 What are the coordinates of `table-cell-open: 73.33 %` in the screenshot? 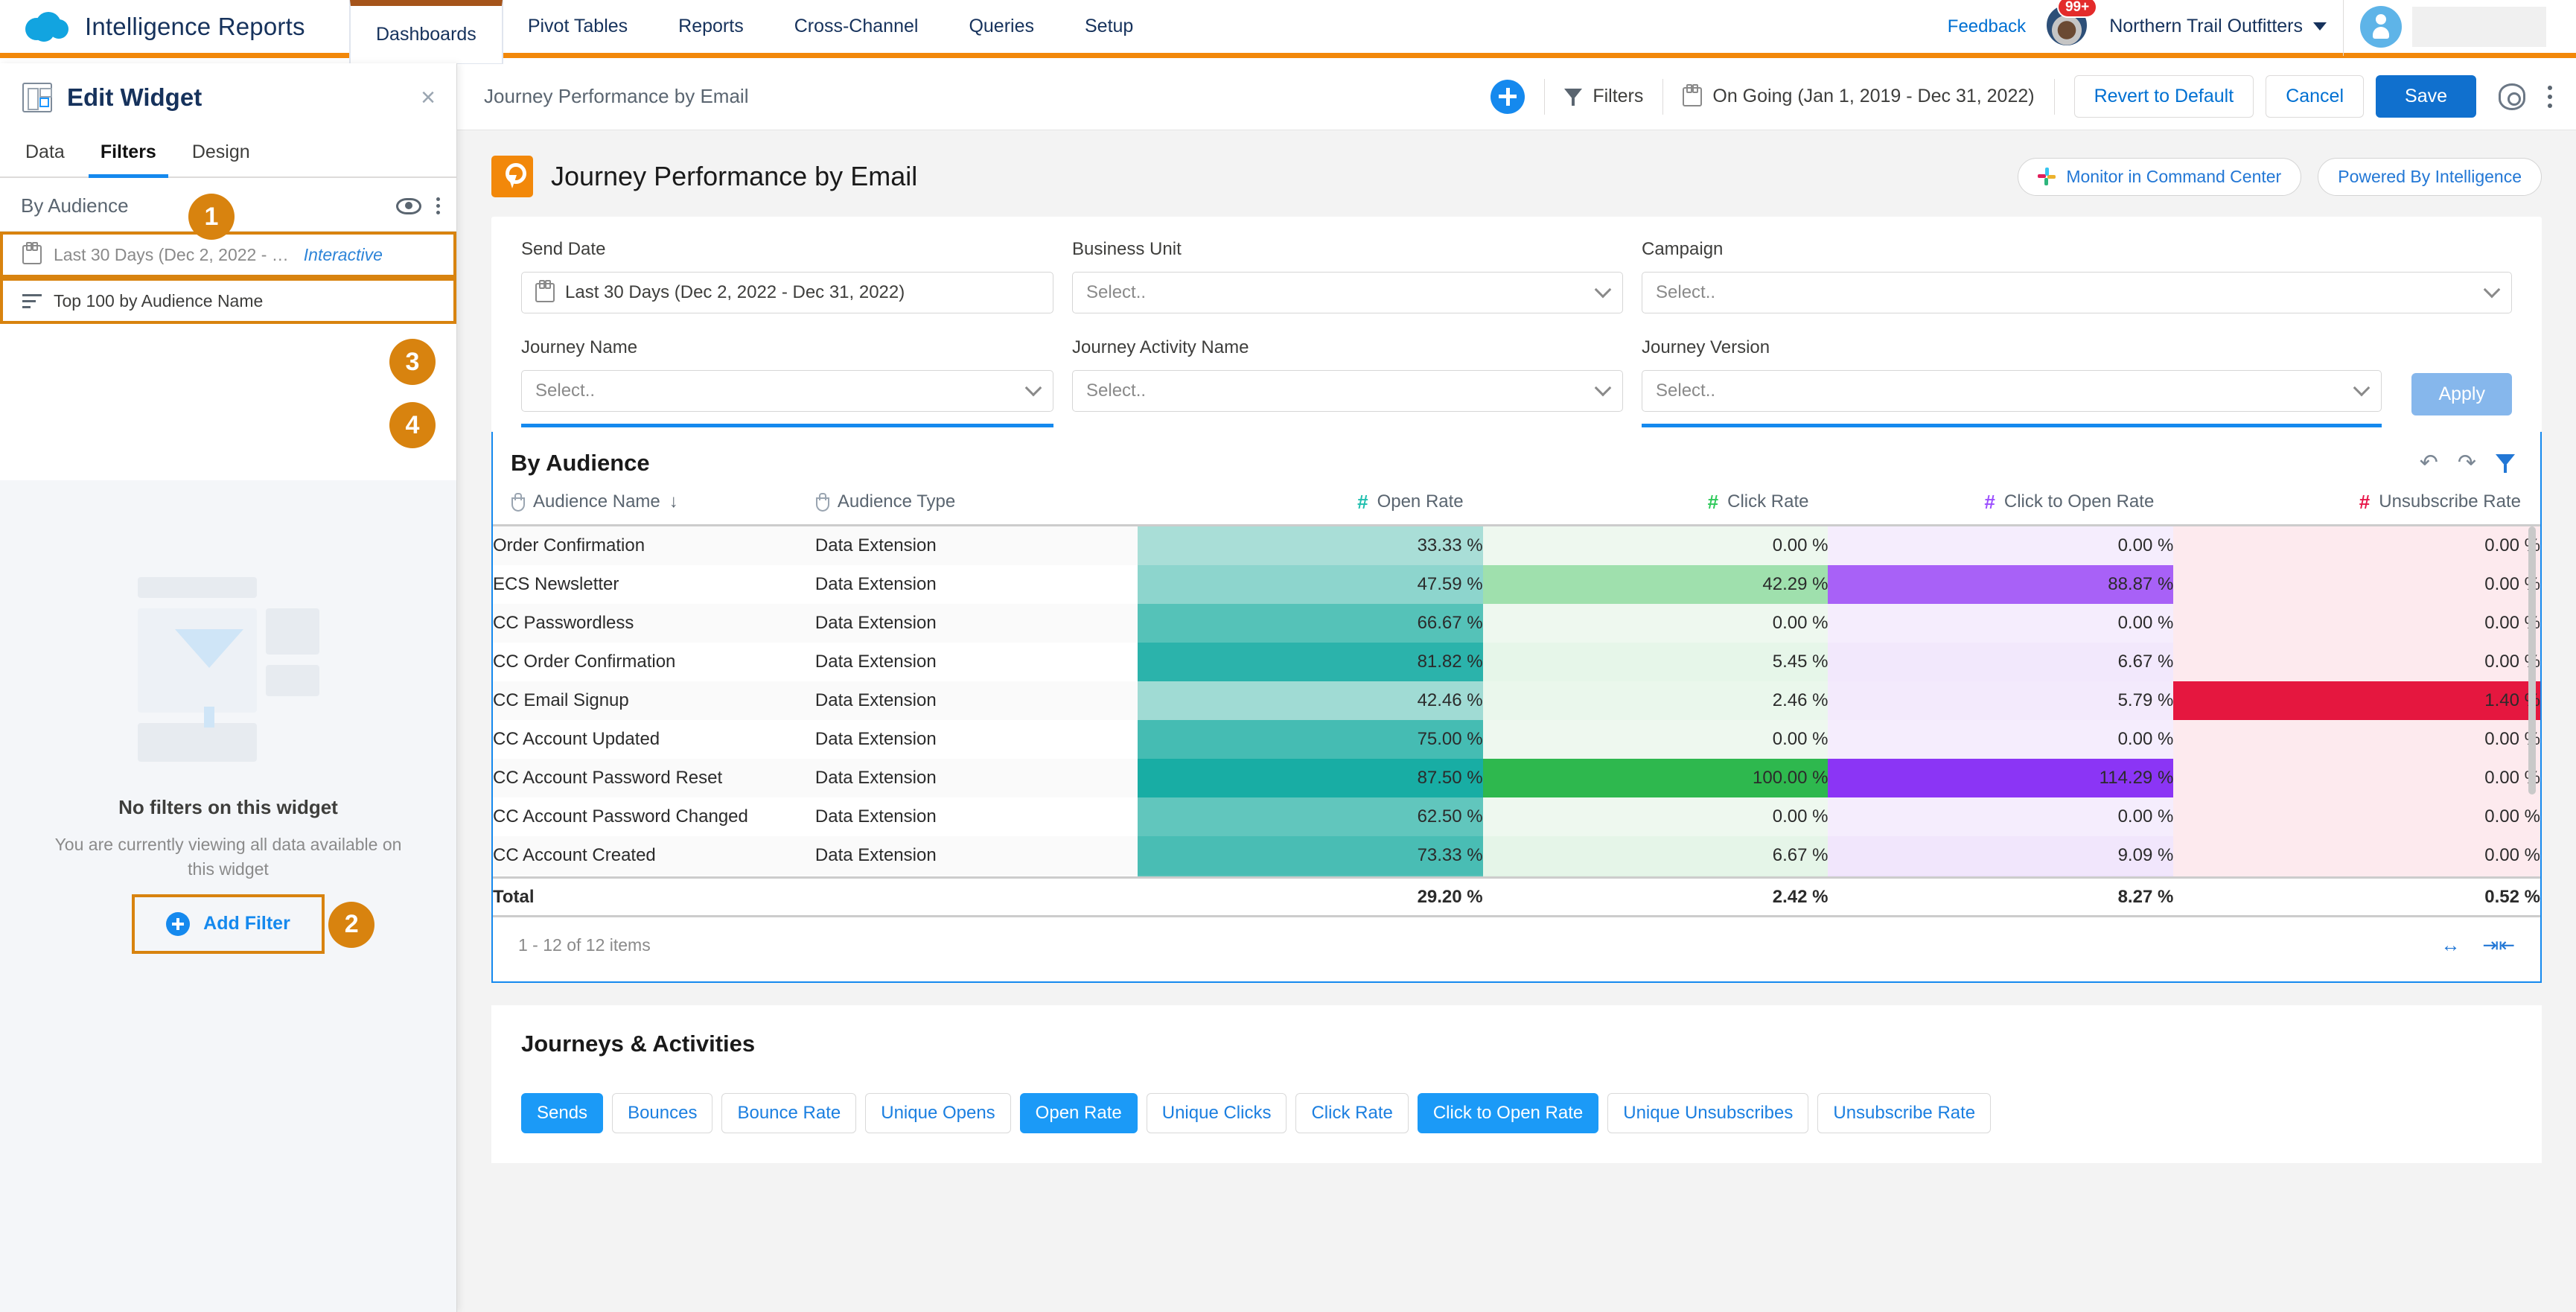 It's located at (1310, 855).